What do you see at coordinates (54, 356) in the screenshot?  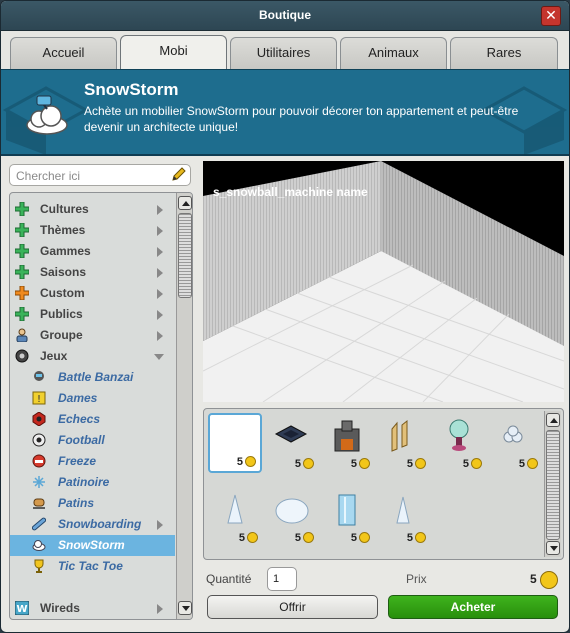 I see `category-label: Jeux` at bounding box center [54, 356].